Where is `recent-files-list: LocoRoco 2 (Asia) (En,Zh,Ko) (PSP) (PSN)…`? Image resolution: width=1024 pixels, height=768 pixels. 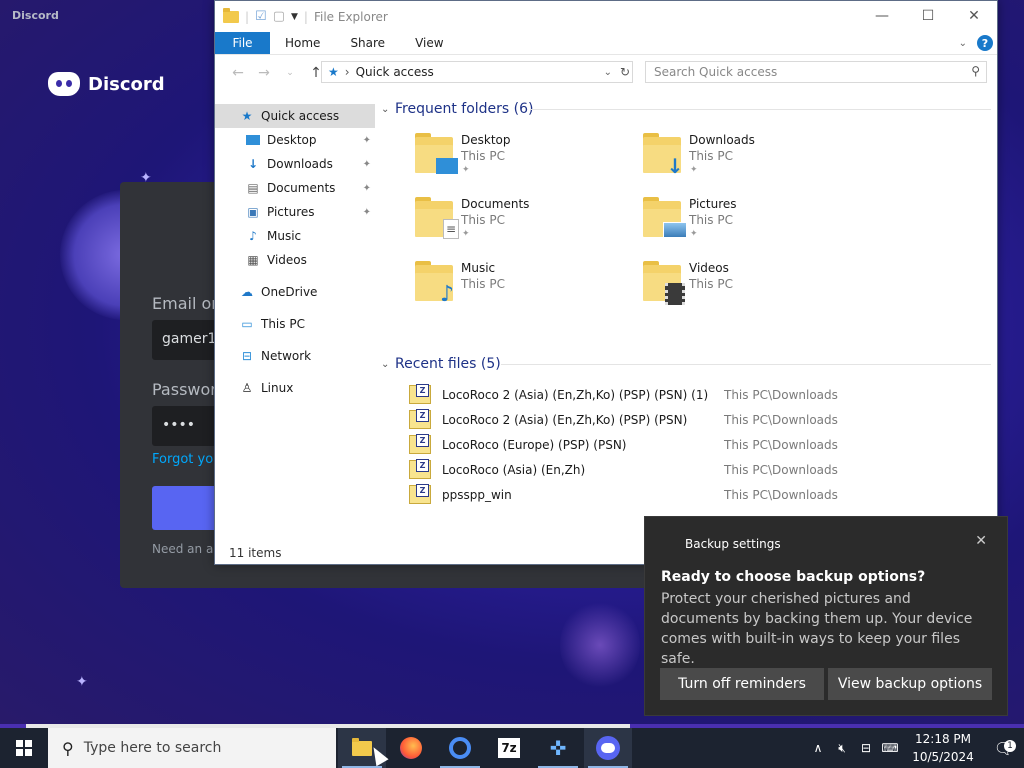
recent-files-list: LocoRoco 2 (Asia) (En,Zh,Ko) (PSP) (PSN)… is located at coordinates (686, 444).